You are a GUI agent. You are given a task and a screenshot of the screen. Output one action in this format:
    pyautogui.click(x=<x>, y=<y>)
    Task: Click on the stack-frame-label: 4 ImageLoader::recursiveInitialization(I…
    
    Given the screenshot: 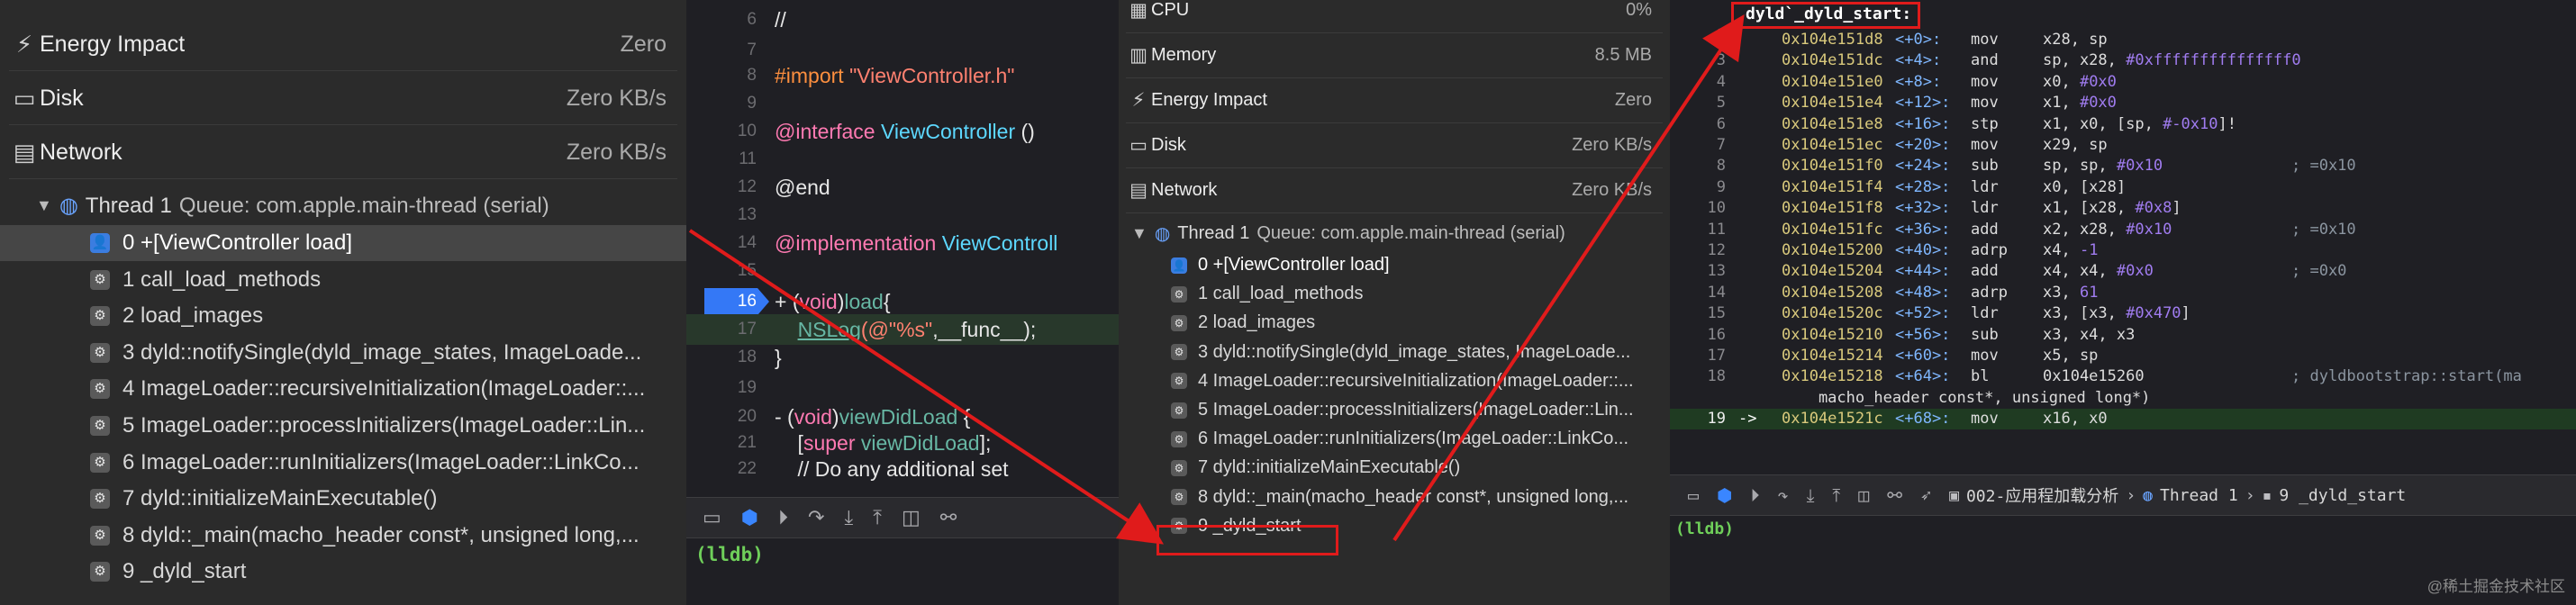 What is the action you would take?
    pyautogui.click(x=1416, y=380)
    